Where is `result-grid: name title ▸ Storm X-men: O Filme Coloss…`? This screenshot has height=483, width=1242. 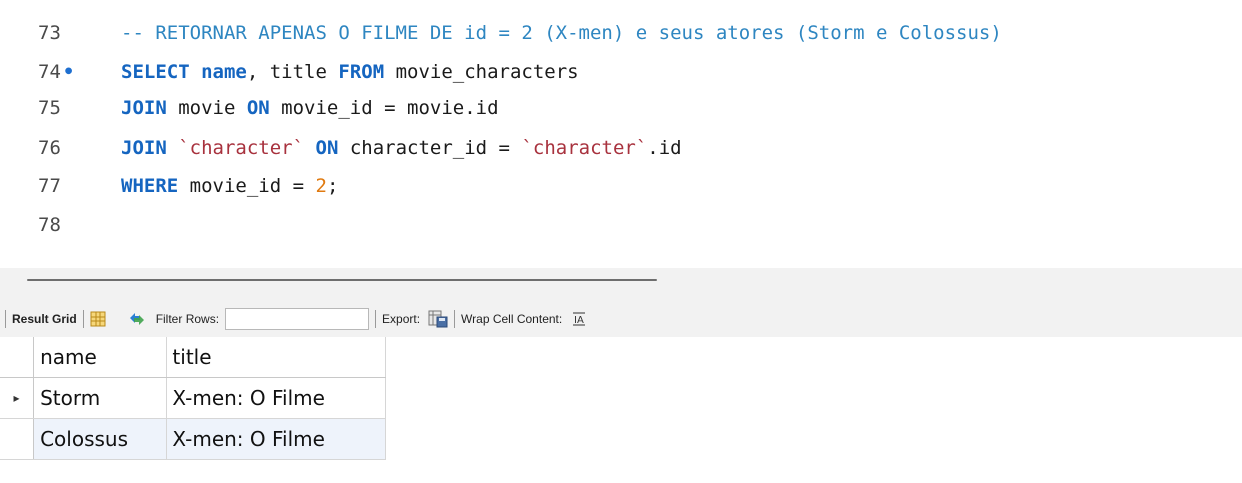
result-grid: name title ▸ Storm X-men: O Filme Coloss… is located at coordinates (193, 398).